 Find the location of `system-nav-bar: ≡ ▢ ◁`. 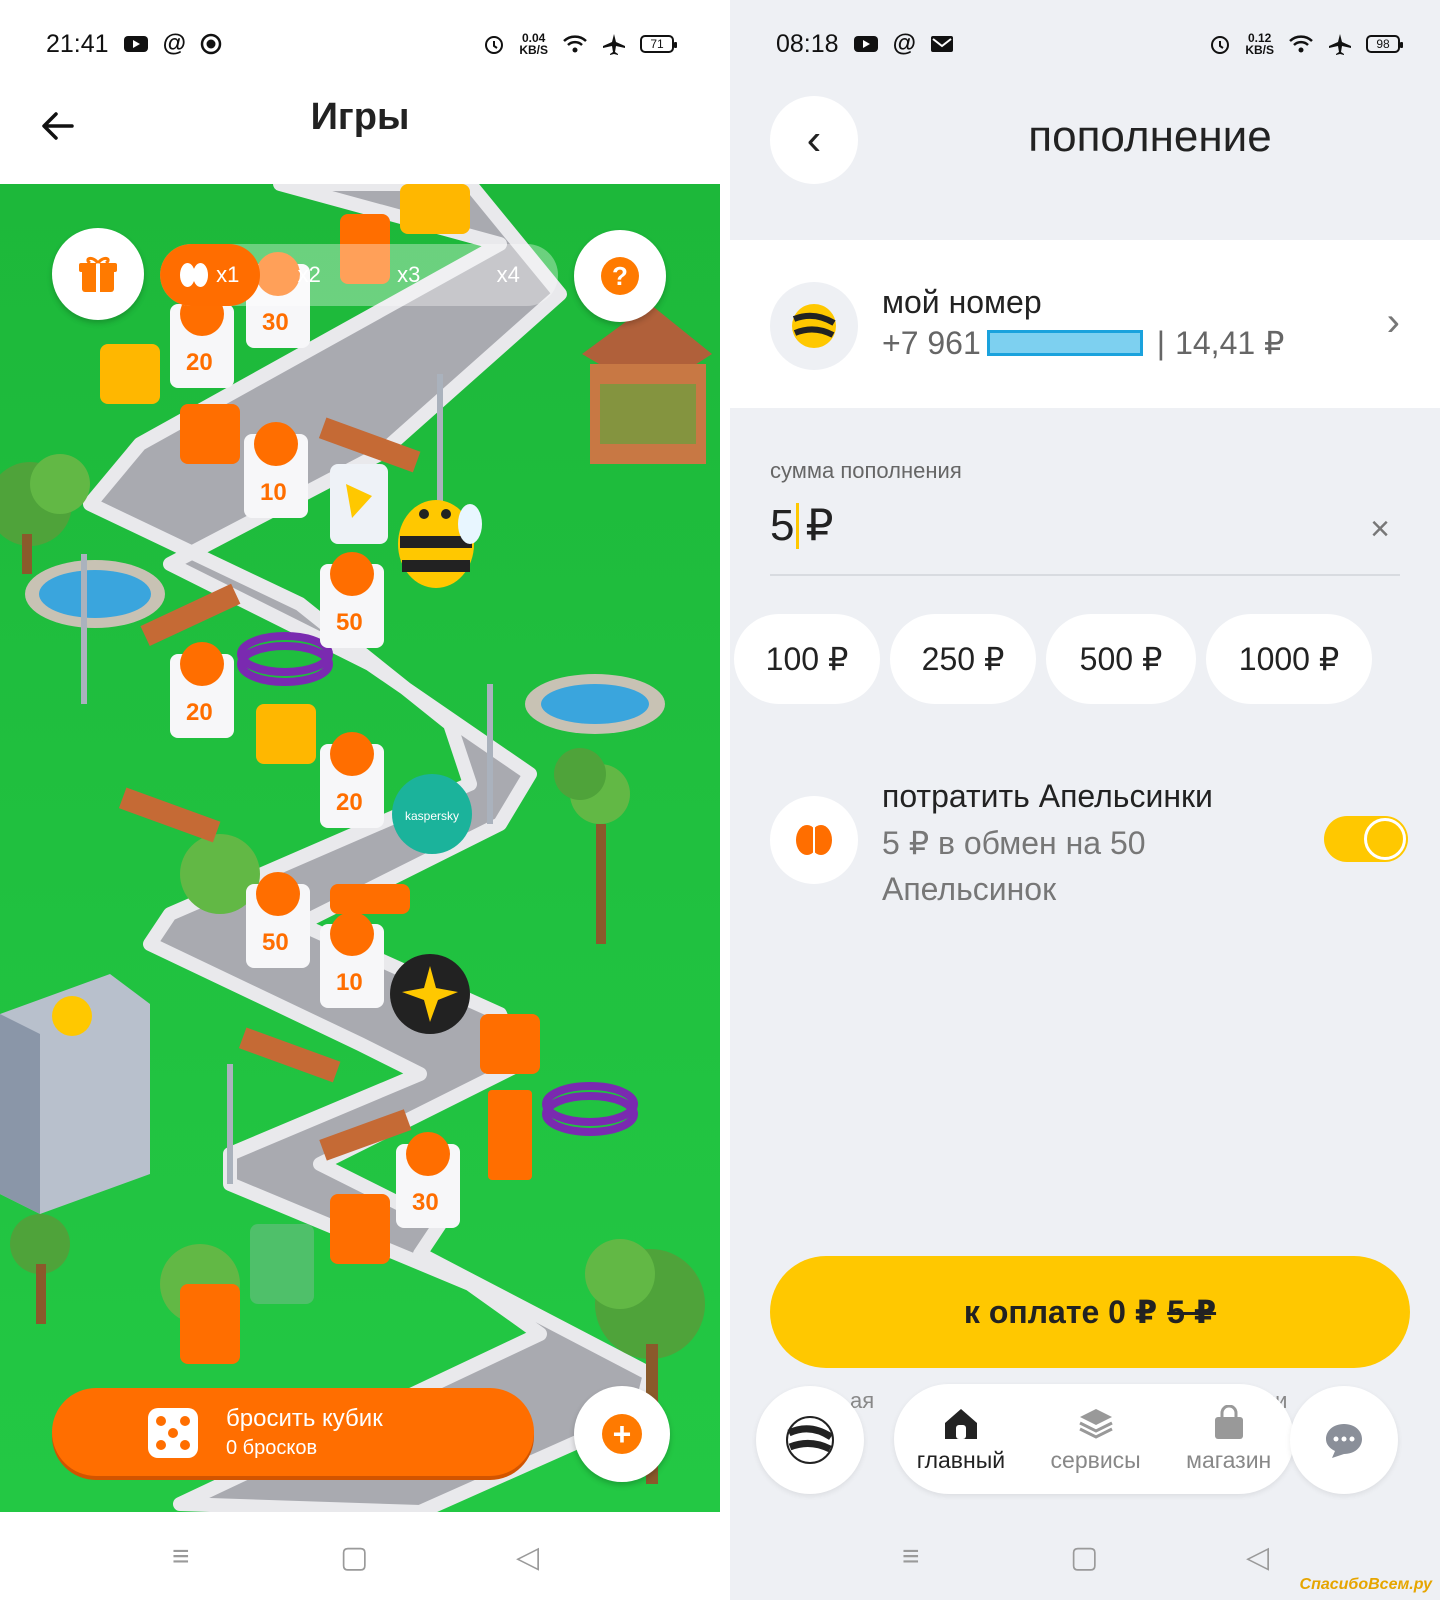

system-nav-bar: ≡ ▢ ◁ is located at coordinates (360, 1556).